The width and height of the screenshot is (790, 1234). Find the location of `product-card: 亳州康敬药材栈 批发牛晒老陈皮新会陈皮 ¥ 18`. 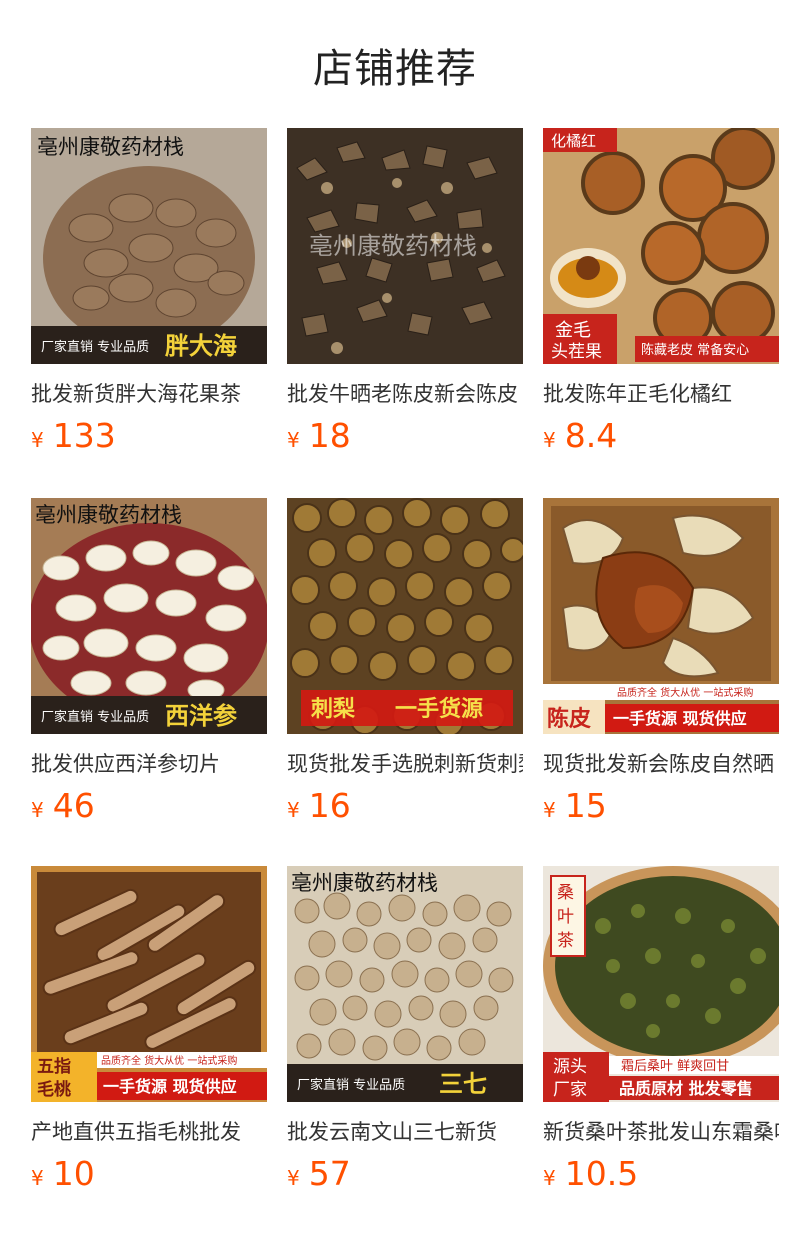

product-card: 亳州康敬药材栈 批发牛晒老陈皮新会陈皮 ¥ 18 is located at coordinates (405, 298).